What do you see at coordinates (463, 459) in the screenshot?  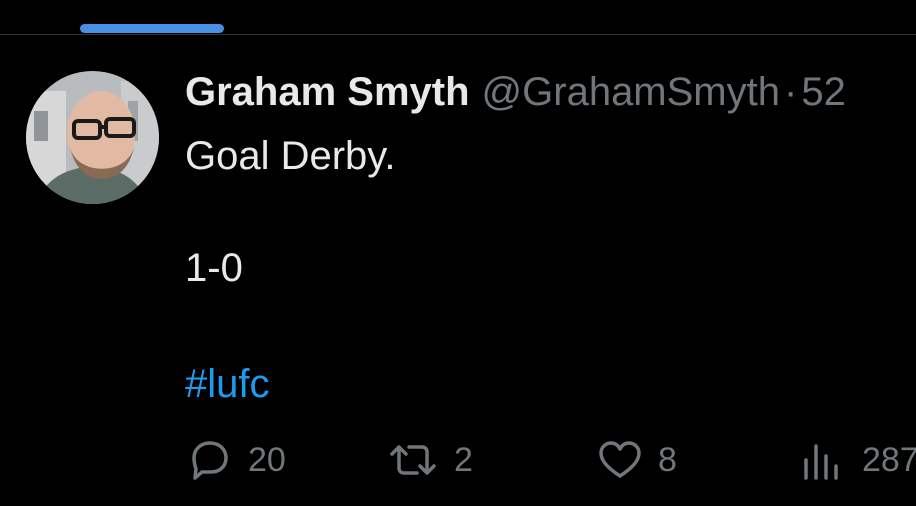 I see `repost-count: 2` at bounding box center [463, 459].